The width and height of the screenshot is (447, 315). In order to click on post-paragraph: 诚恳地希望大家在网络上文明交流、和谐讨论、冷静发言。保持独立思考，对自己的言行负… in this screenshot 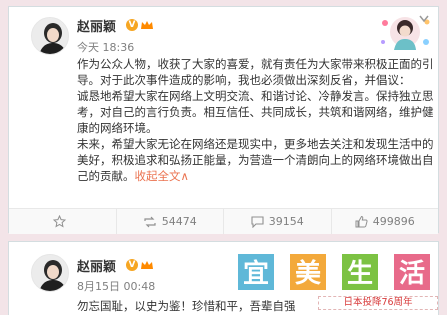, I will do `click(255, 112)`.